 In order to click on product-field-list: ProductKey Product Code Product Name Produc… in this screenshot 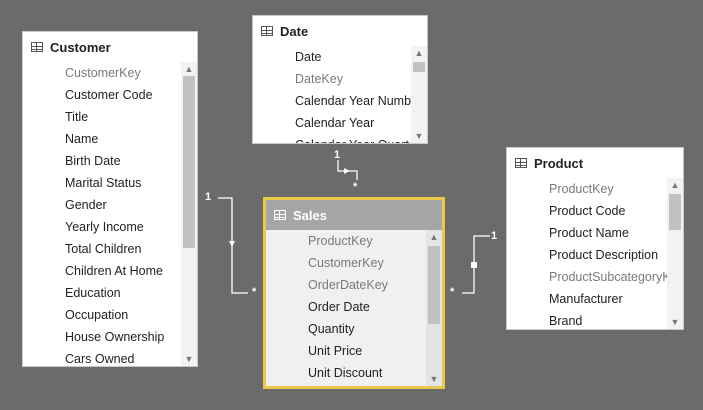, I will do `click(587, 253)`.